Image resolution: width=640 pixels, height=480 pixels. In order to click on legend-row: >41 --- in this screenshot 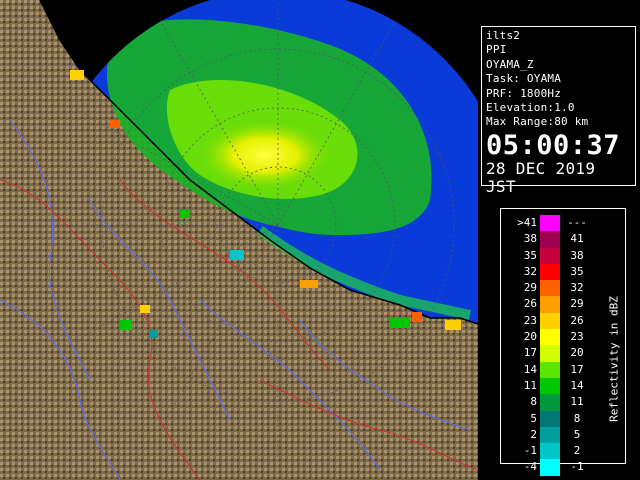, I will do `click(551, 223)`.